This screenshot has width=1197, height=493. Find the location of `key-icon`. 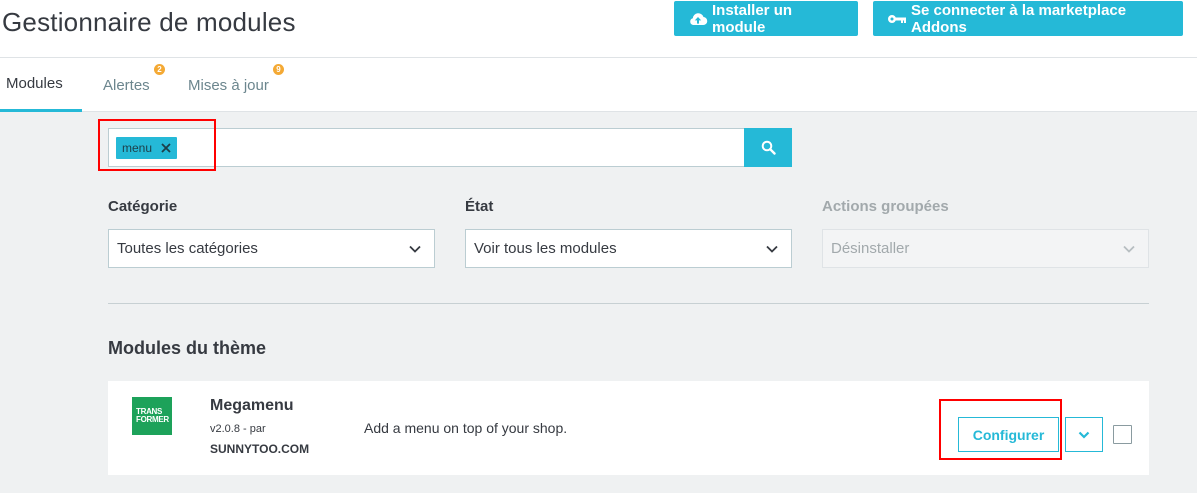

key-icon is located at coordinates (897, 19).